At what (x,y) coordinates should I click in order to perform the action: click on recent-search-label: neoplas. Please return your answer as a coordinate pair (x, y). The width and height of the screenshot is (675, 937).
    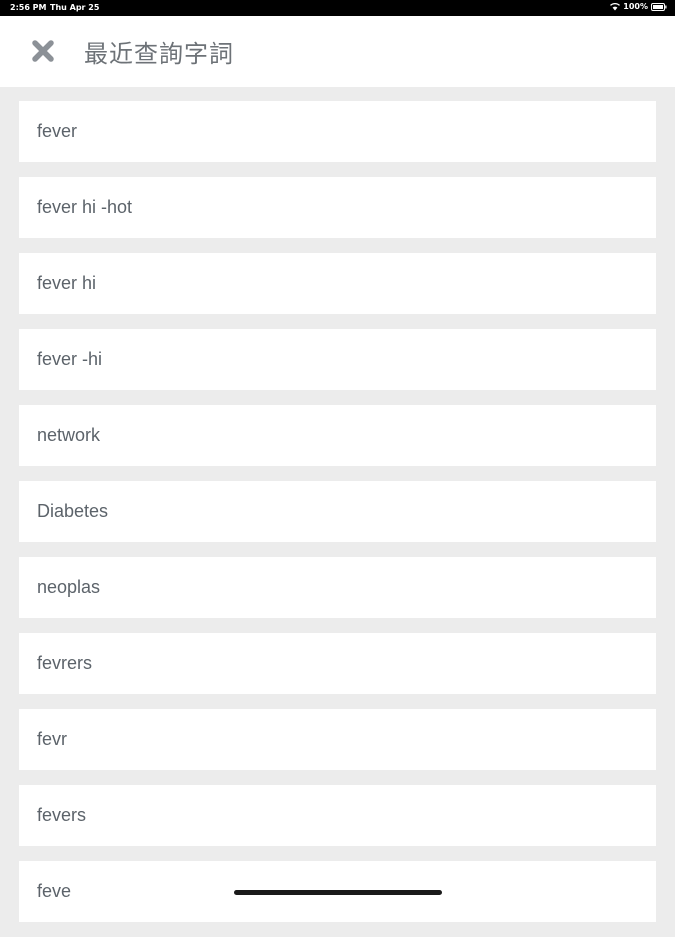
    Looking at the image, I should click on (69, 587).